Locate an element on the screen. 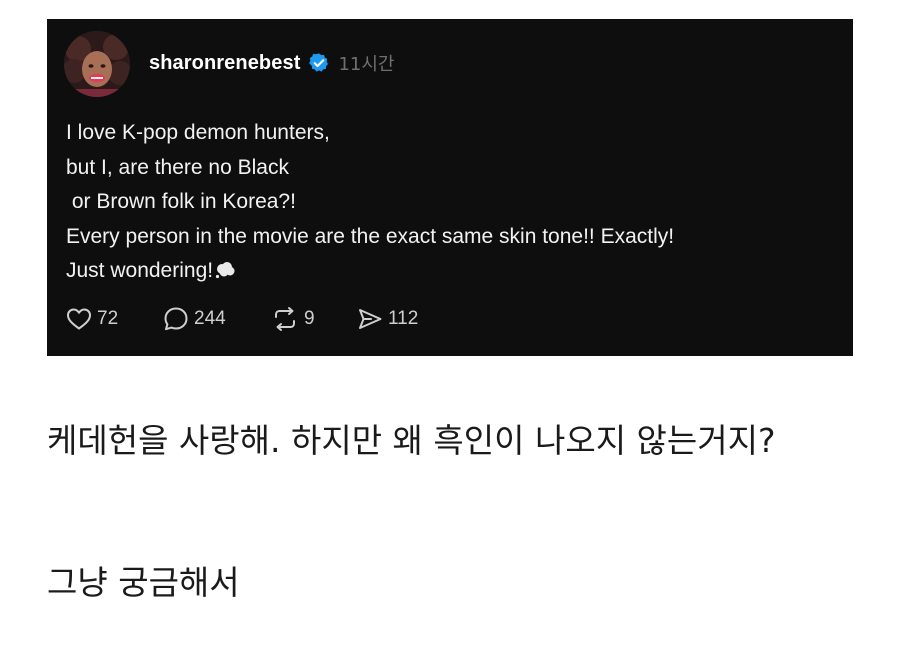  caption-translation: 케데헌을 사랑해. 하지만 왜 흑인이 나오지 않는거지? is located at coordinates (411, 440).